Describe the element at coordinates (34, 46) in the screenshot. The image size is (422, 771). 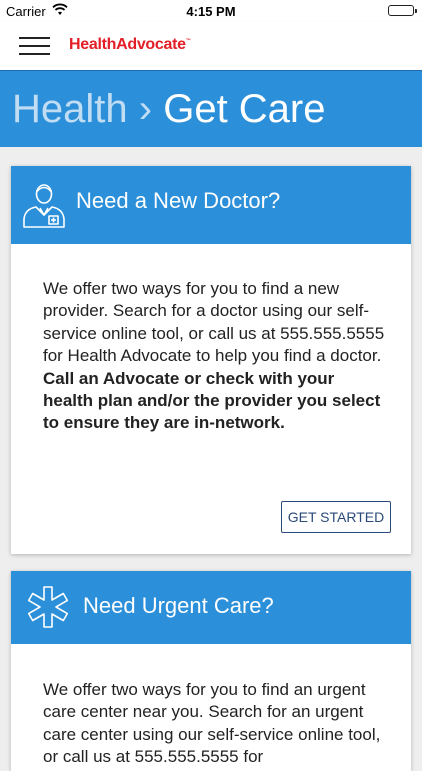
I see `hamburger-menu-icon` at that location.